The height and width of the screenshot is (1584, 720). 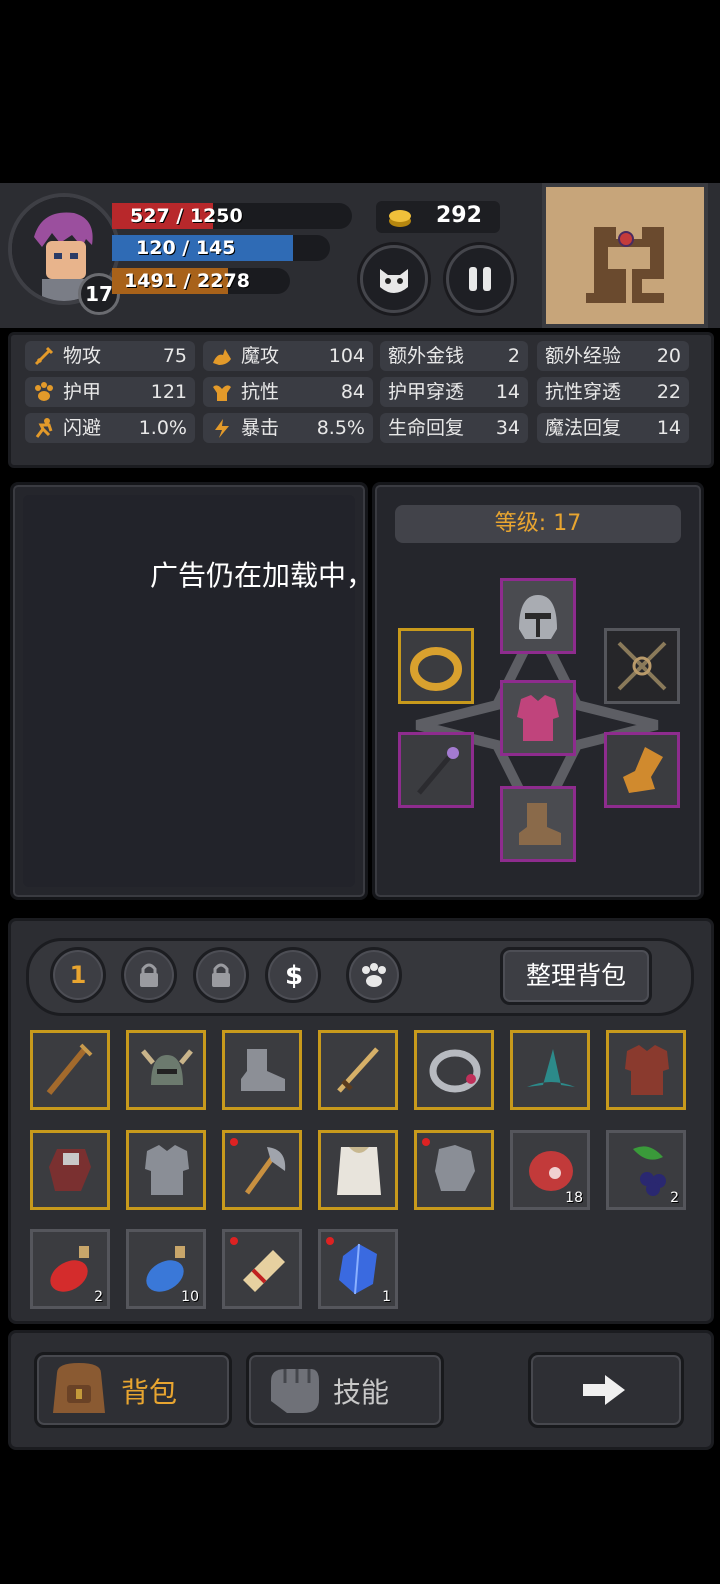 What do you see at coordinates (168, 392) in the screenshot?
I see `stat-value: 121` at bounding box center [168, 392].